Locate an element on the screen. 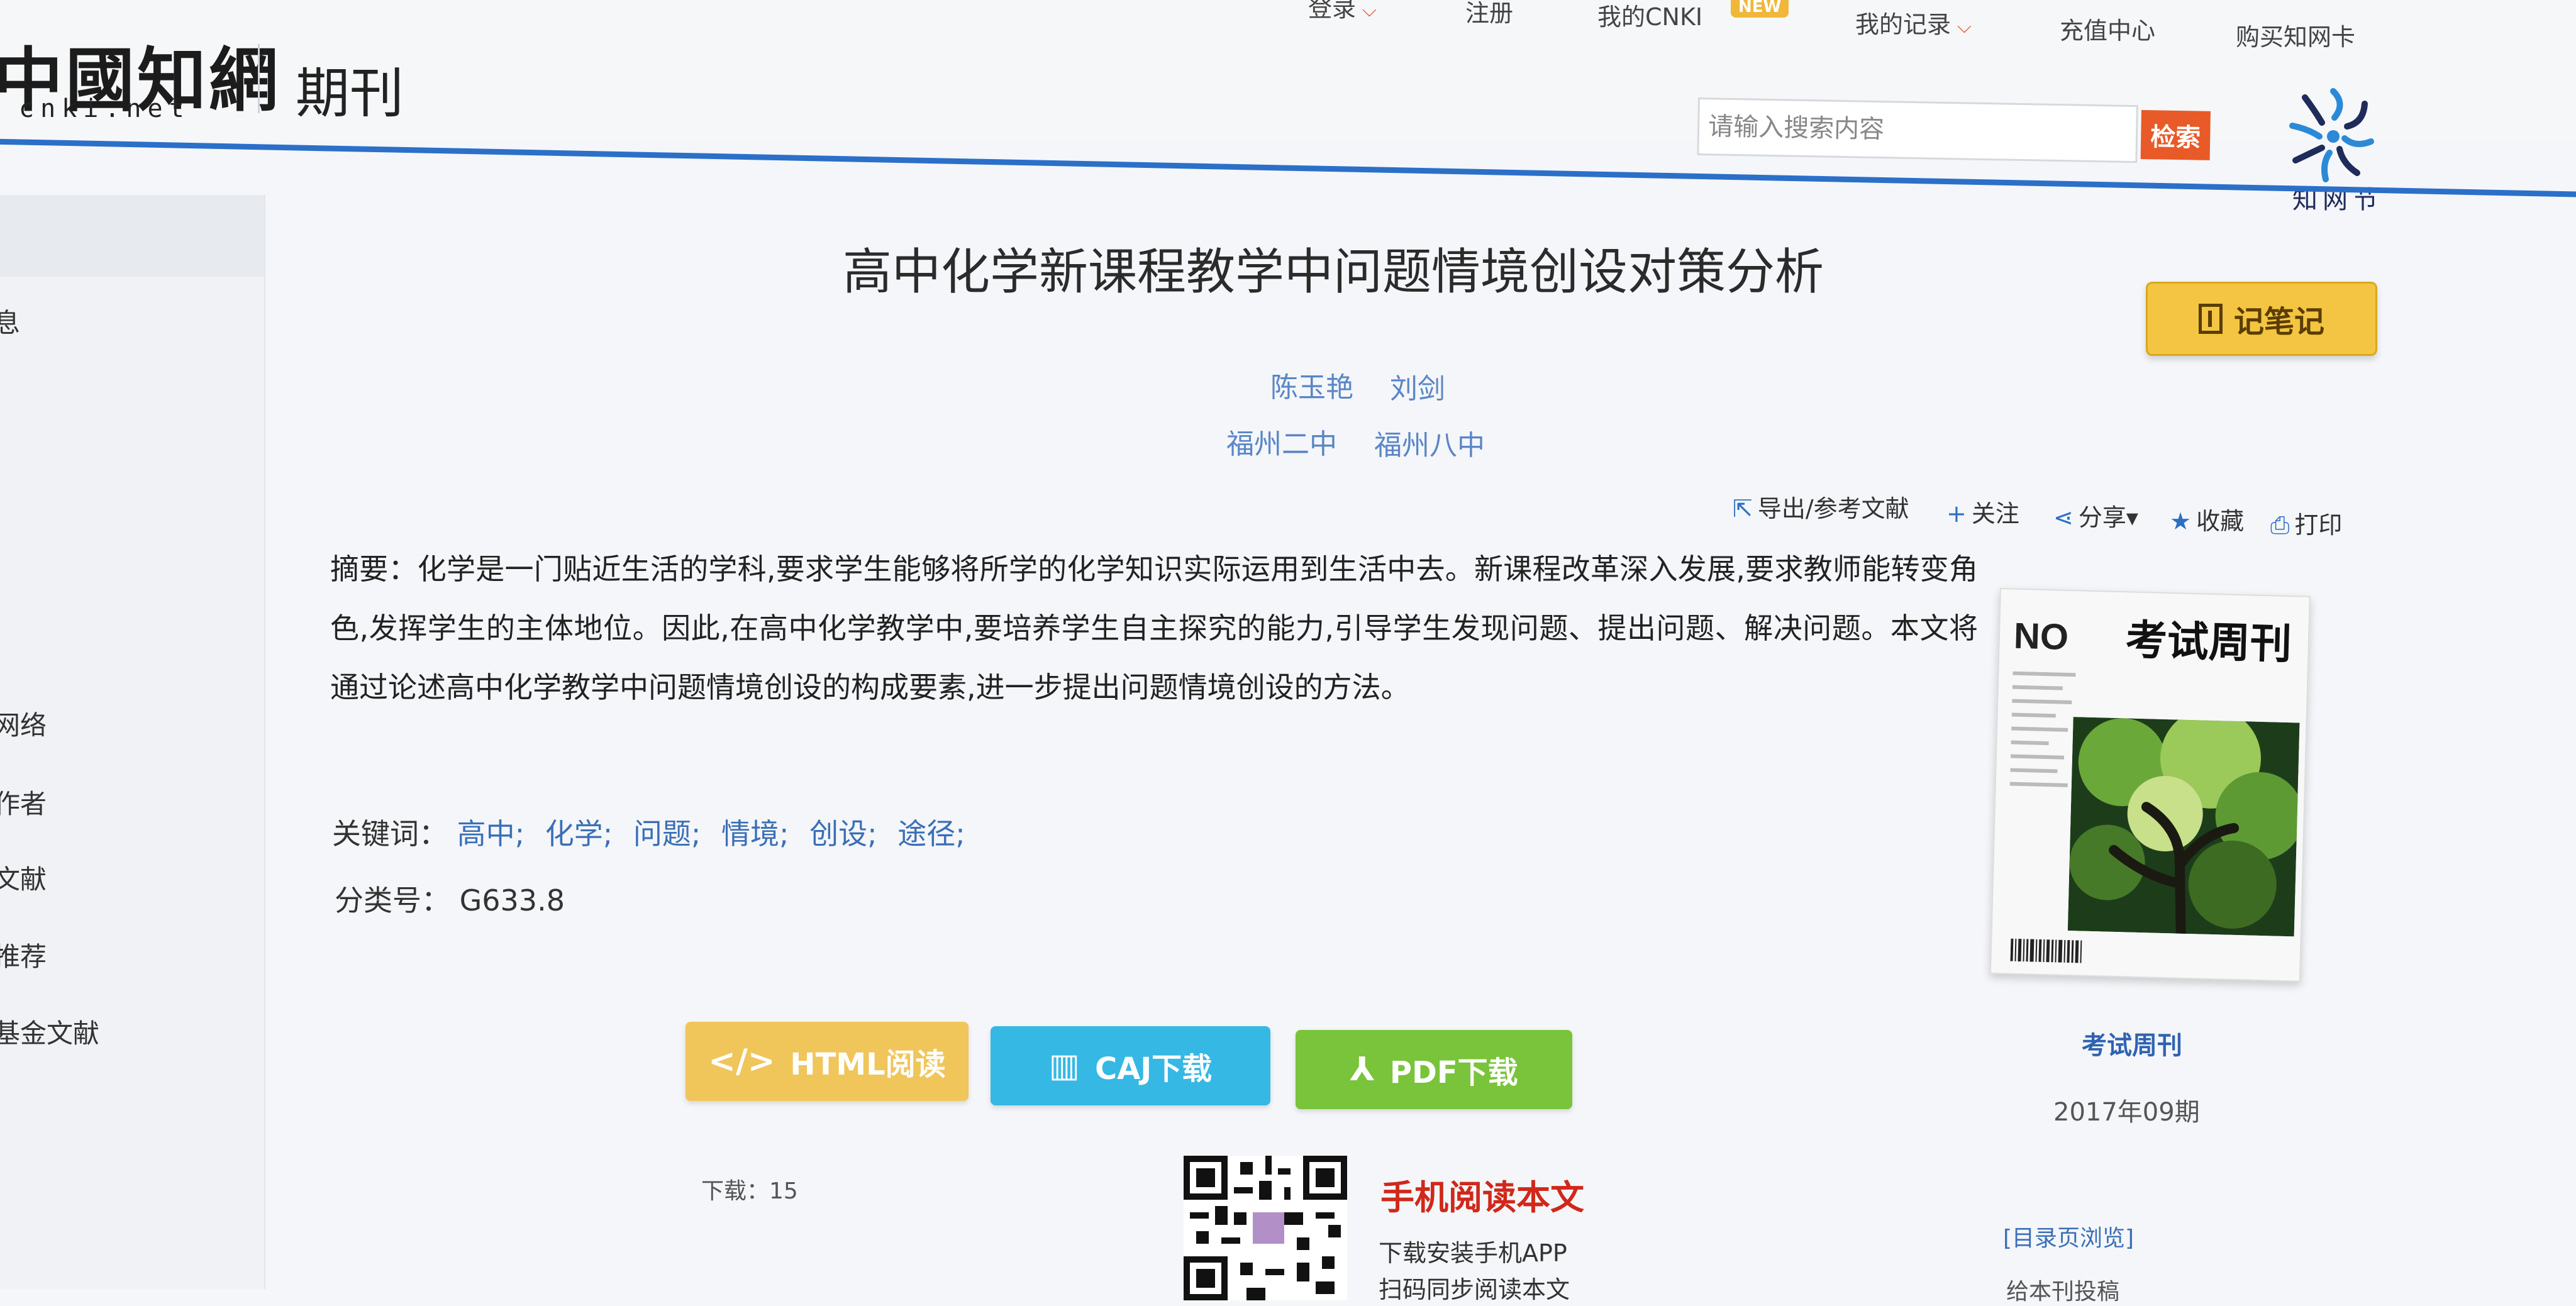 The image size is (2576, 1306). journal-issue-link: 2017年09期 is located at coordinates (2126, 1110).